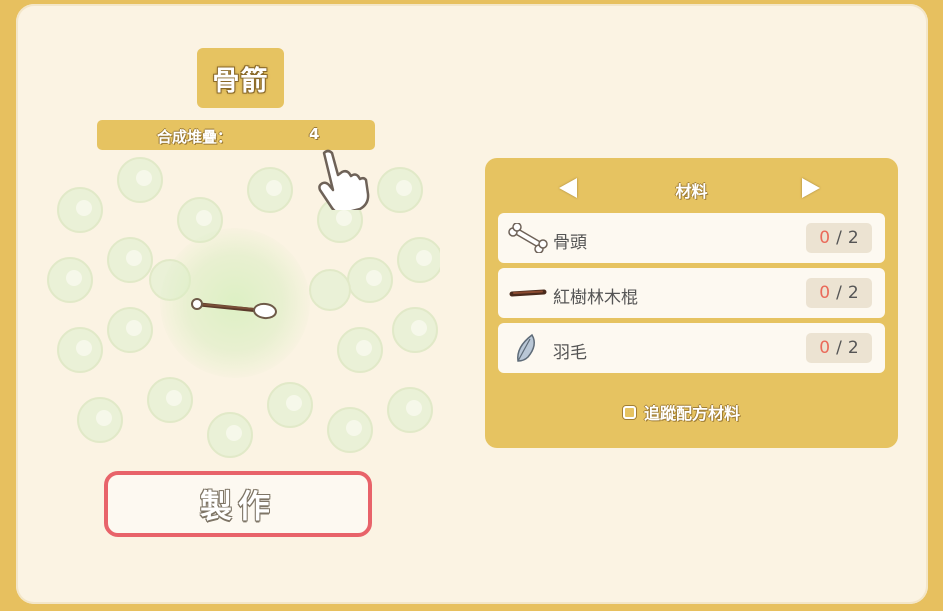 The image size is (943, 611). What do you see at coordinates (528, 293) in the screenshot?
I see `stick-icon` at bounding box center [528, 293].